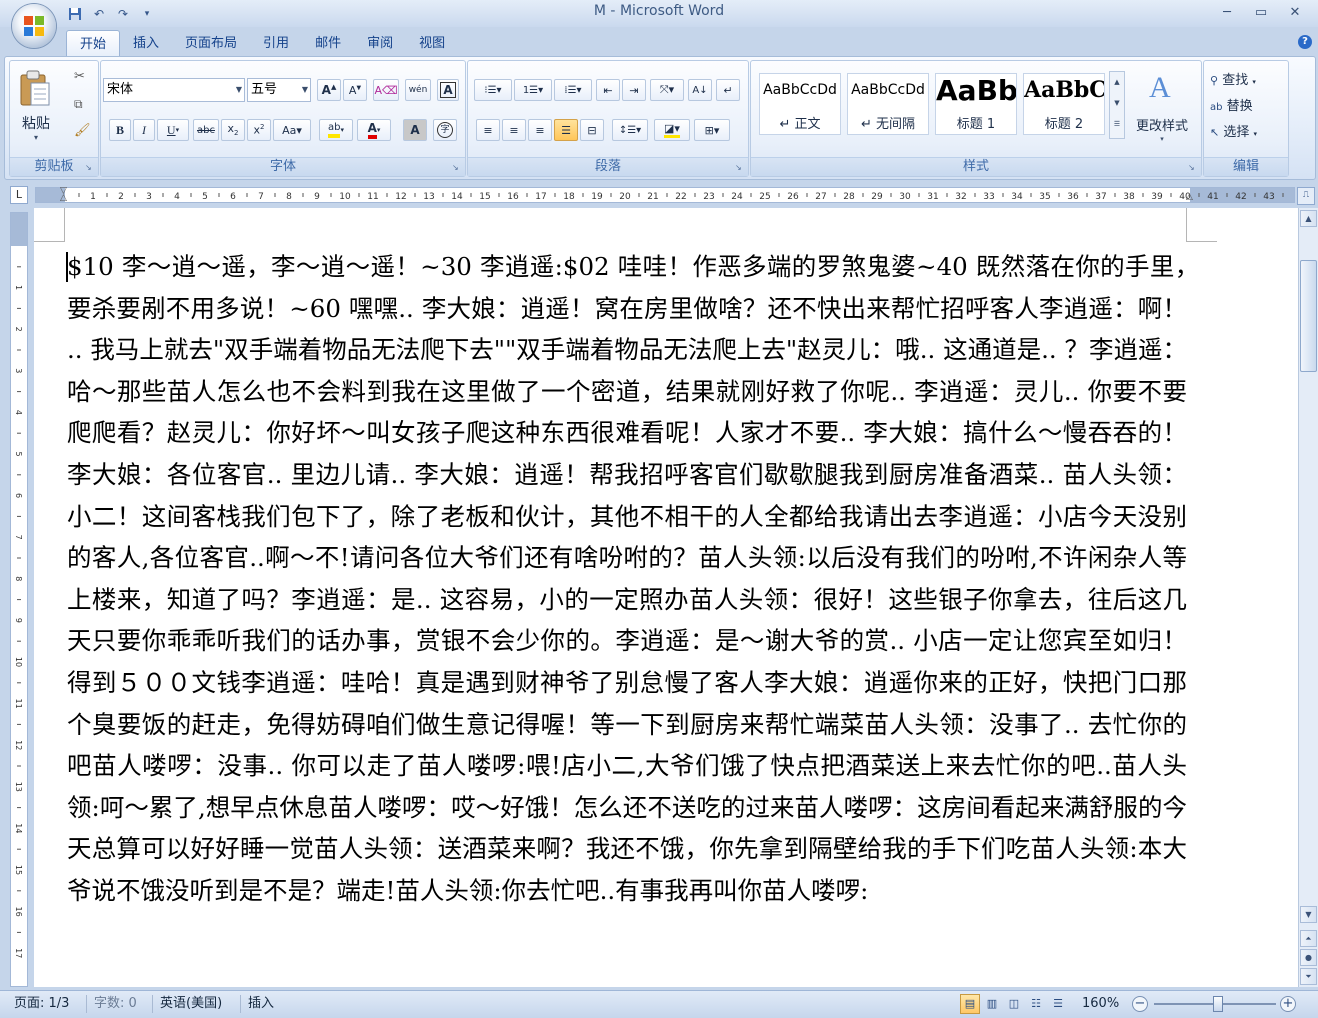  I want to click on clipboard-launcher-icon: ↘, so click(90, 168).